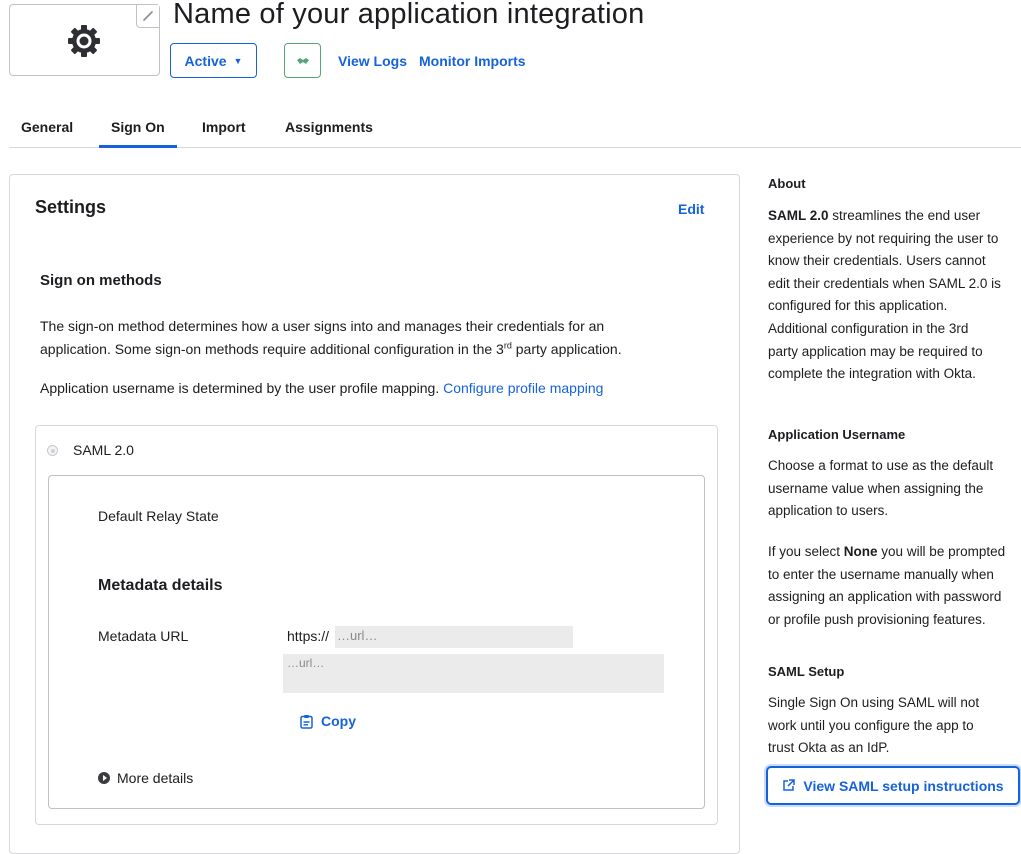 Image resolution: width=1021 pixels, height=854 pixels. Describe the element at coordinates (158, 516) in the screenshot. I see `default-relay-state-label: Default Relay State` at that location.